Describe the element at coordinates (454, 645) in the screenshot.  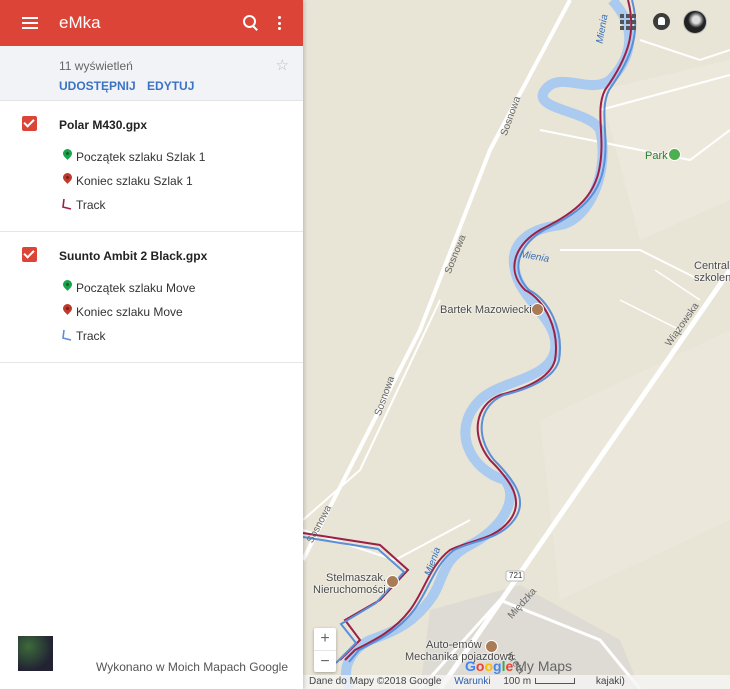
I see `poi-label-auto: Auto-emów` at that location.